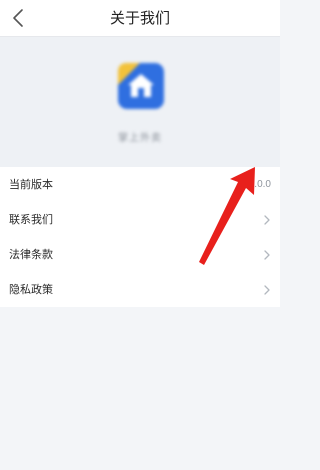 Image resolution: width=320 pixels, height=470 pixels. Describe the element at coordinates (140, 184) in the screenshot. I see `current-version-row: 当前版本 3.0.0` at that location.